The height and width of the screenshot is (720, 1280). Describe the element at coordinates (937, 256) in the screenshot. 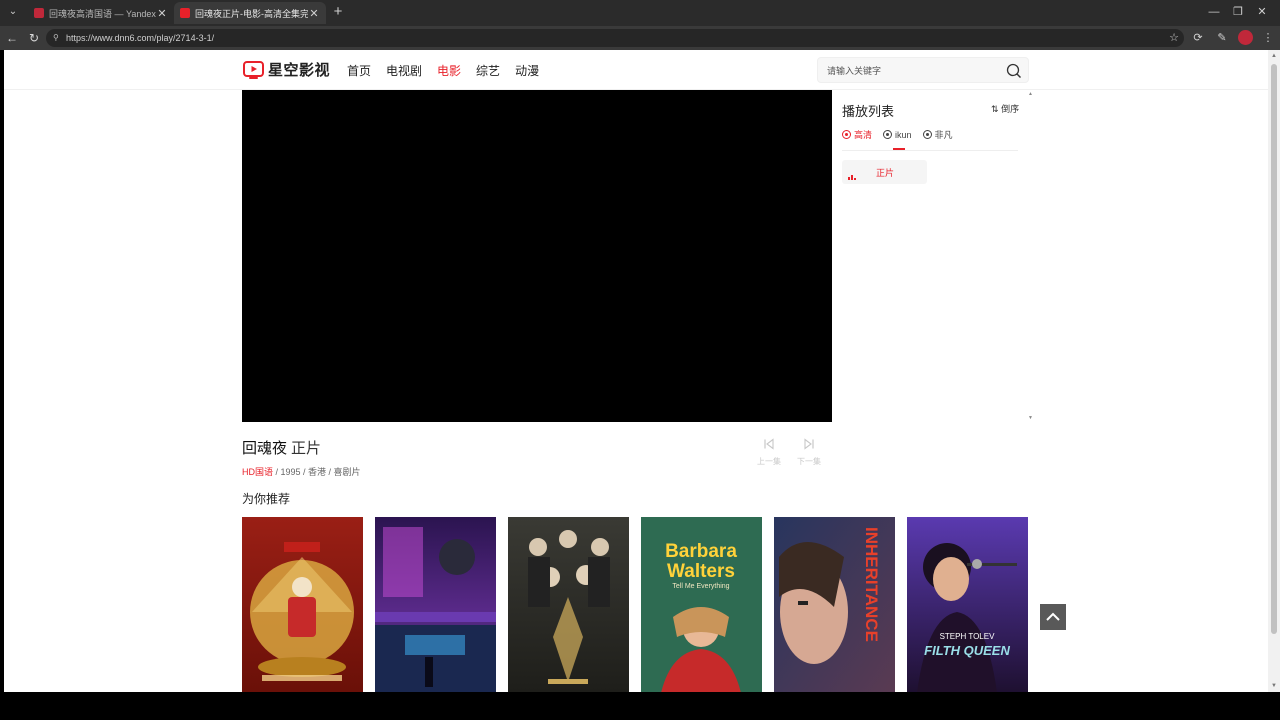

I see `playlist-panel: 播放列表 ⇅ 倒序 高清 ikun 非凡 正片 ▲ ▼` at that location.